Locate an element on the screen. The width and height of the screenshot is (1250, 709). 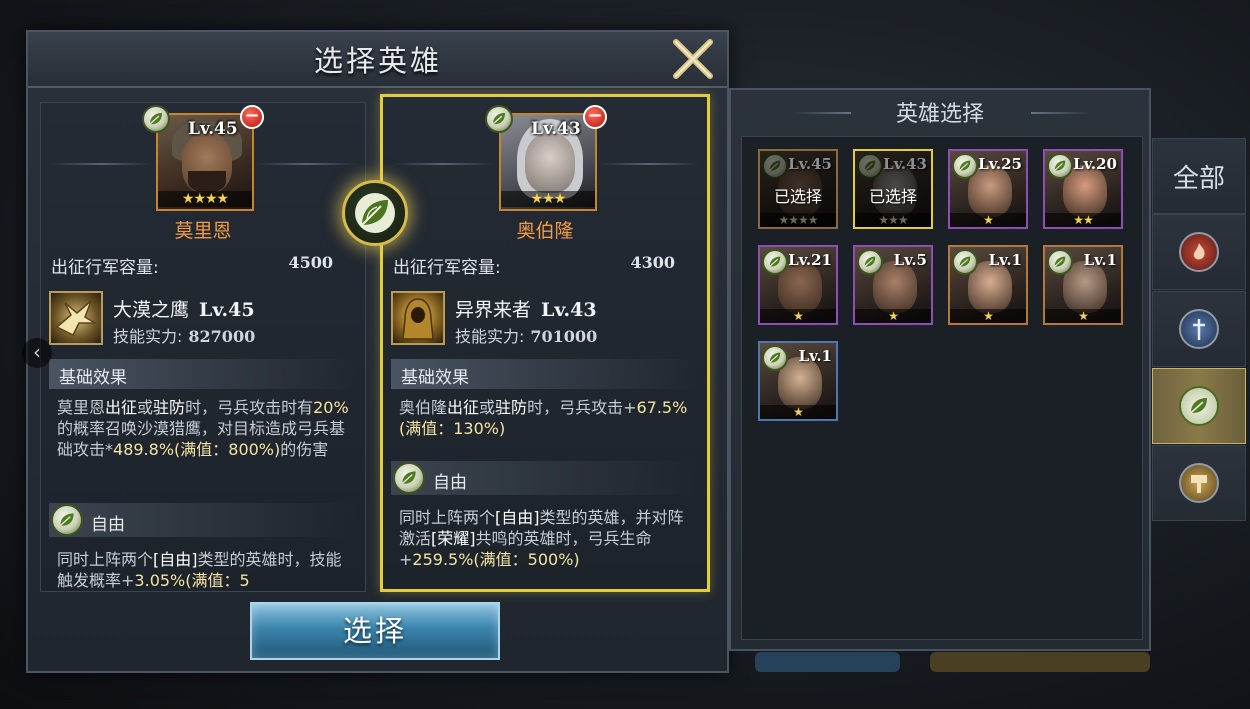
hero-card: Lv.21 ★ is located at coordinates (798, 285).